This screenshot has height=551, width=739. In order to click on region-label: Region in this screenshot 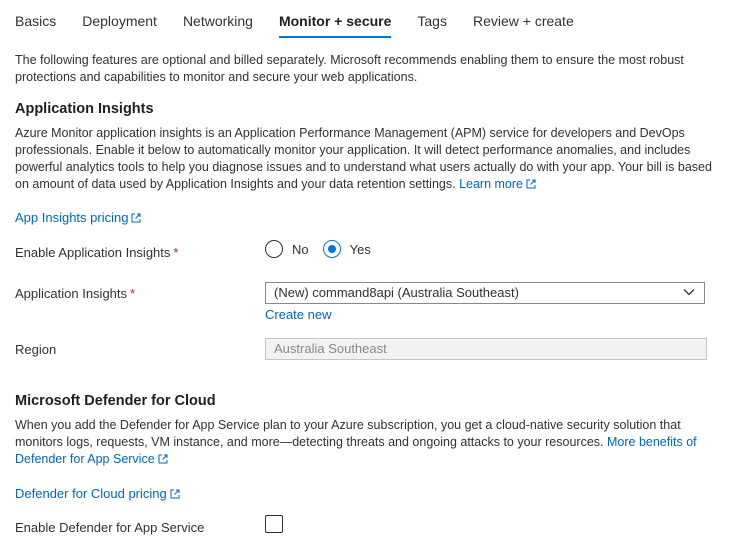, I will do `click(36, 349)`.